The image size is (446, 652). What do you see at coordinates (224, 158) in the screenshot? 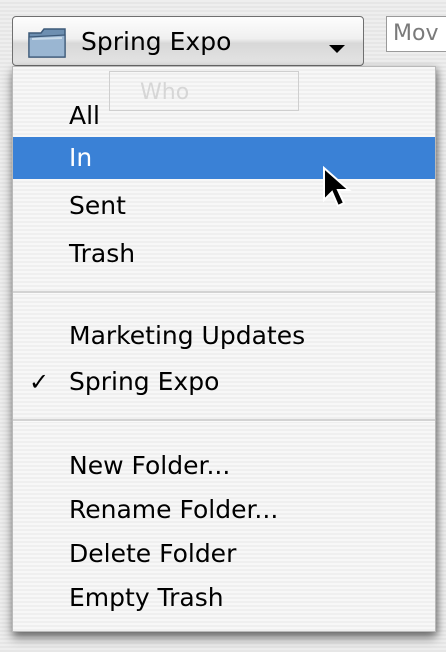
I see `menu-item-in: In` at bounding box center [224, 158].